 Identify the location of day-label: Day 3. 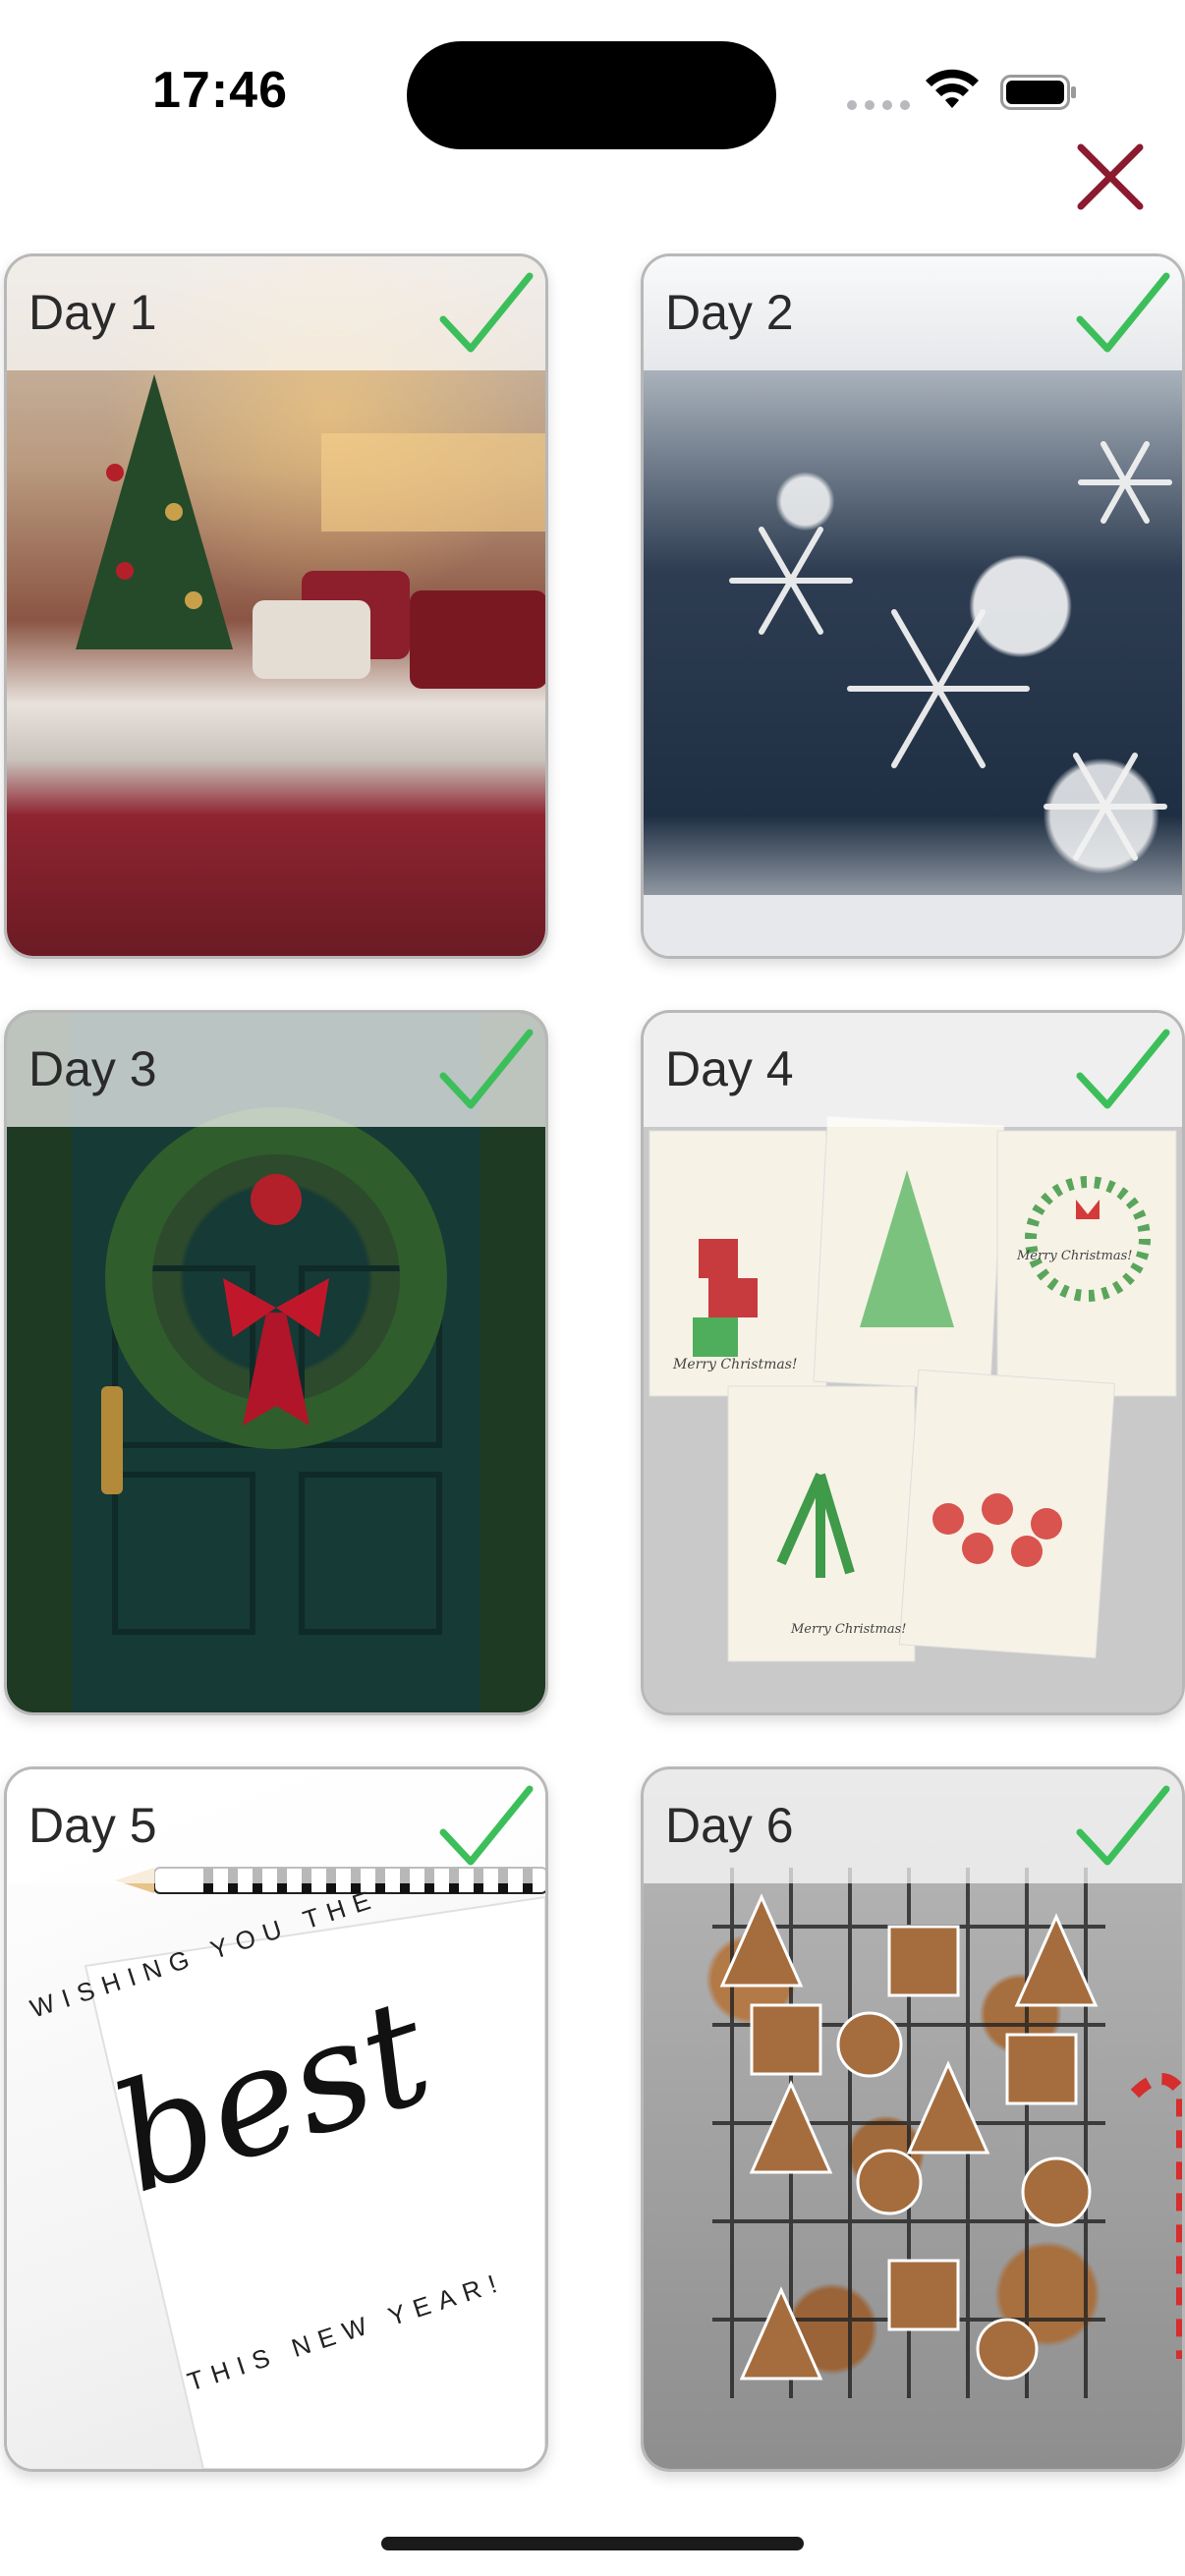
(92, 1068).